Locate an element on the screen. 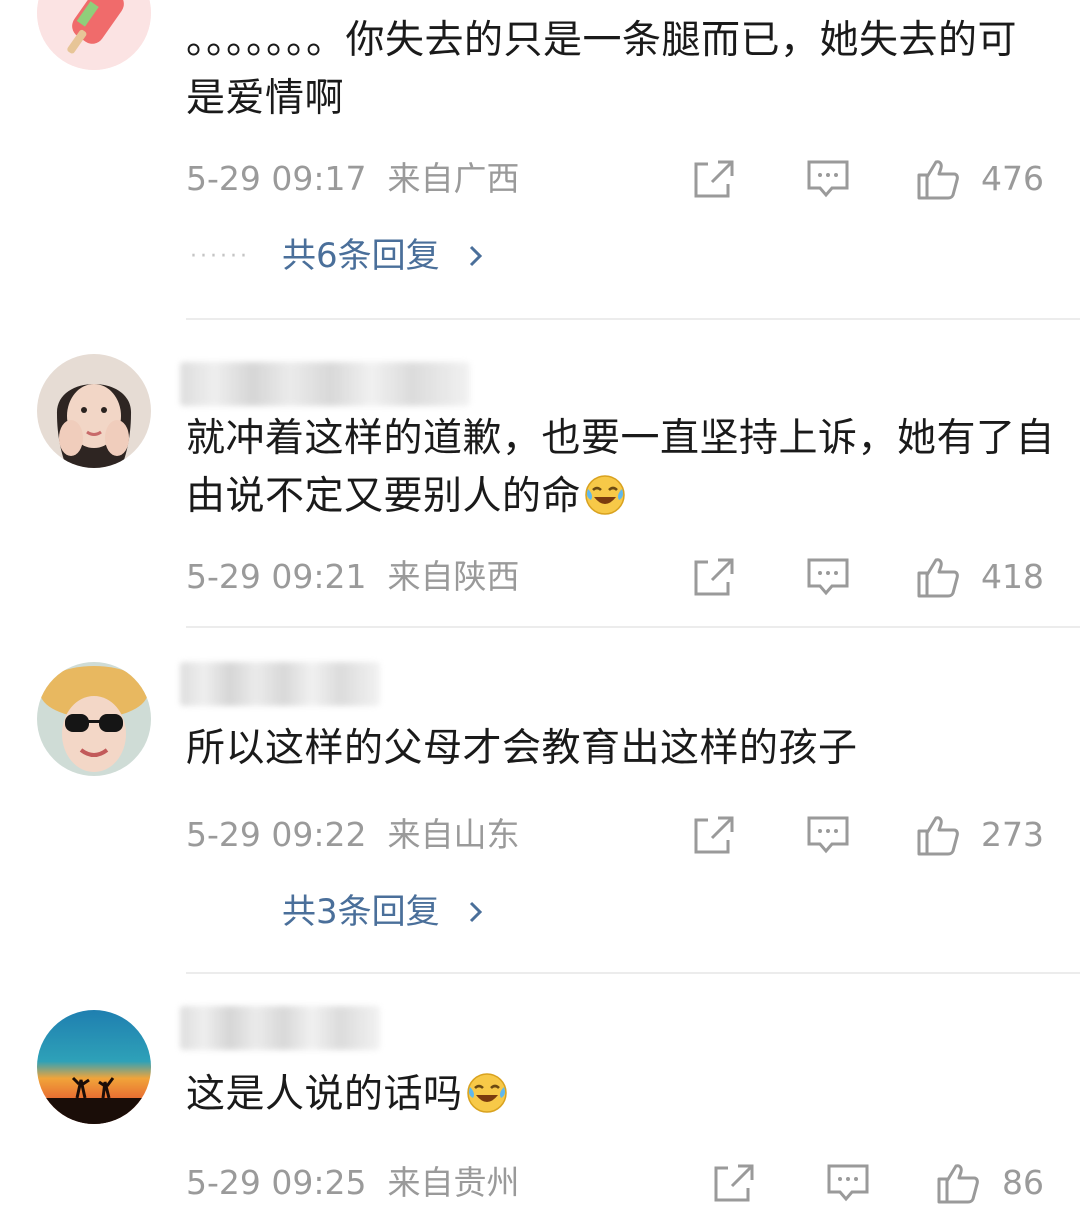 The height and width of the screenshot is (1225, 1080). comment-text: 就冲着这样的道歉，也要一直坚持上诉，她有了自由说不定又要别人的命 is located at coordinates (621, 467).